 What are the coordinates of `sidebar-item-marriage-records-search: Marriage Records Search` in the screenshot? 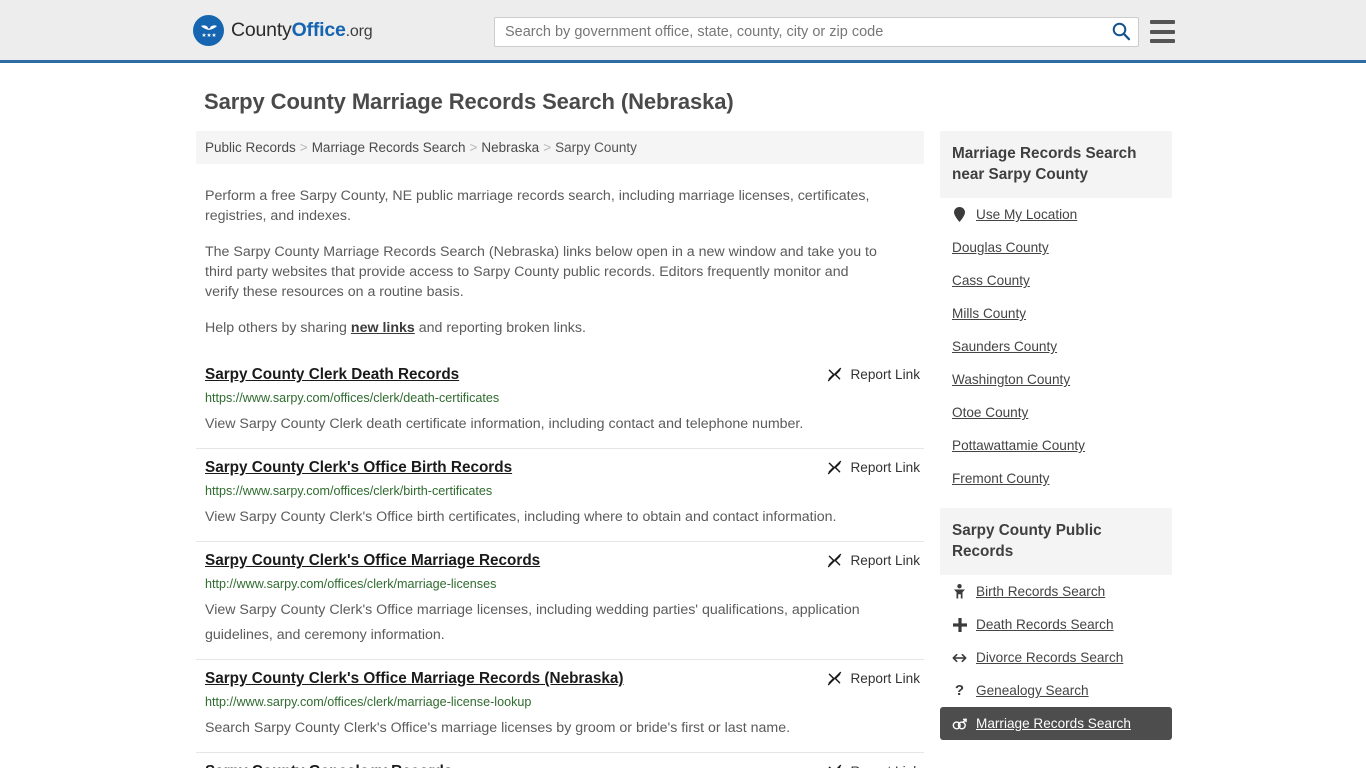 It's located at (1056, 723).